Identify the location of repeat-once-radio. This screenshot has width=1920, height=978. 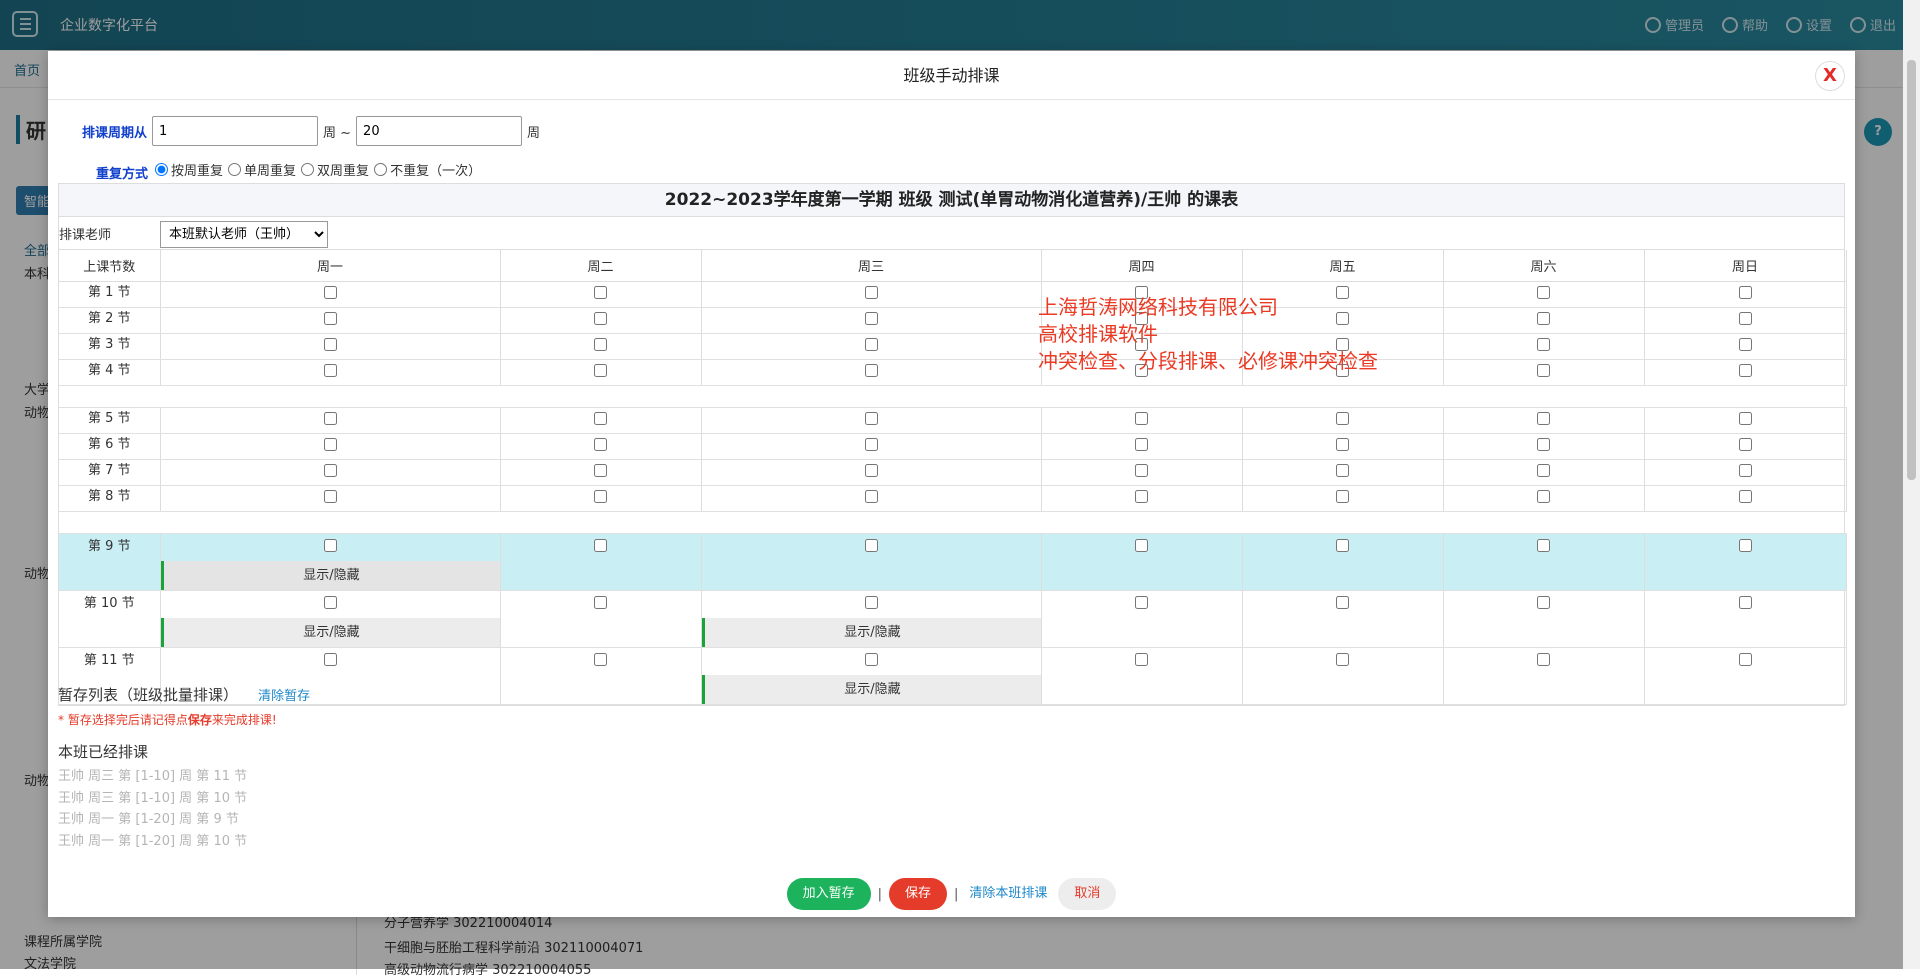
(381, 169).